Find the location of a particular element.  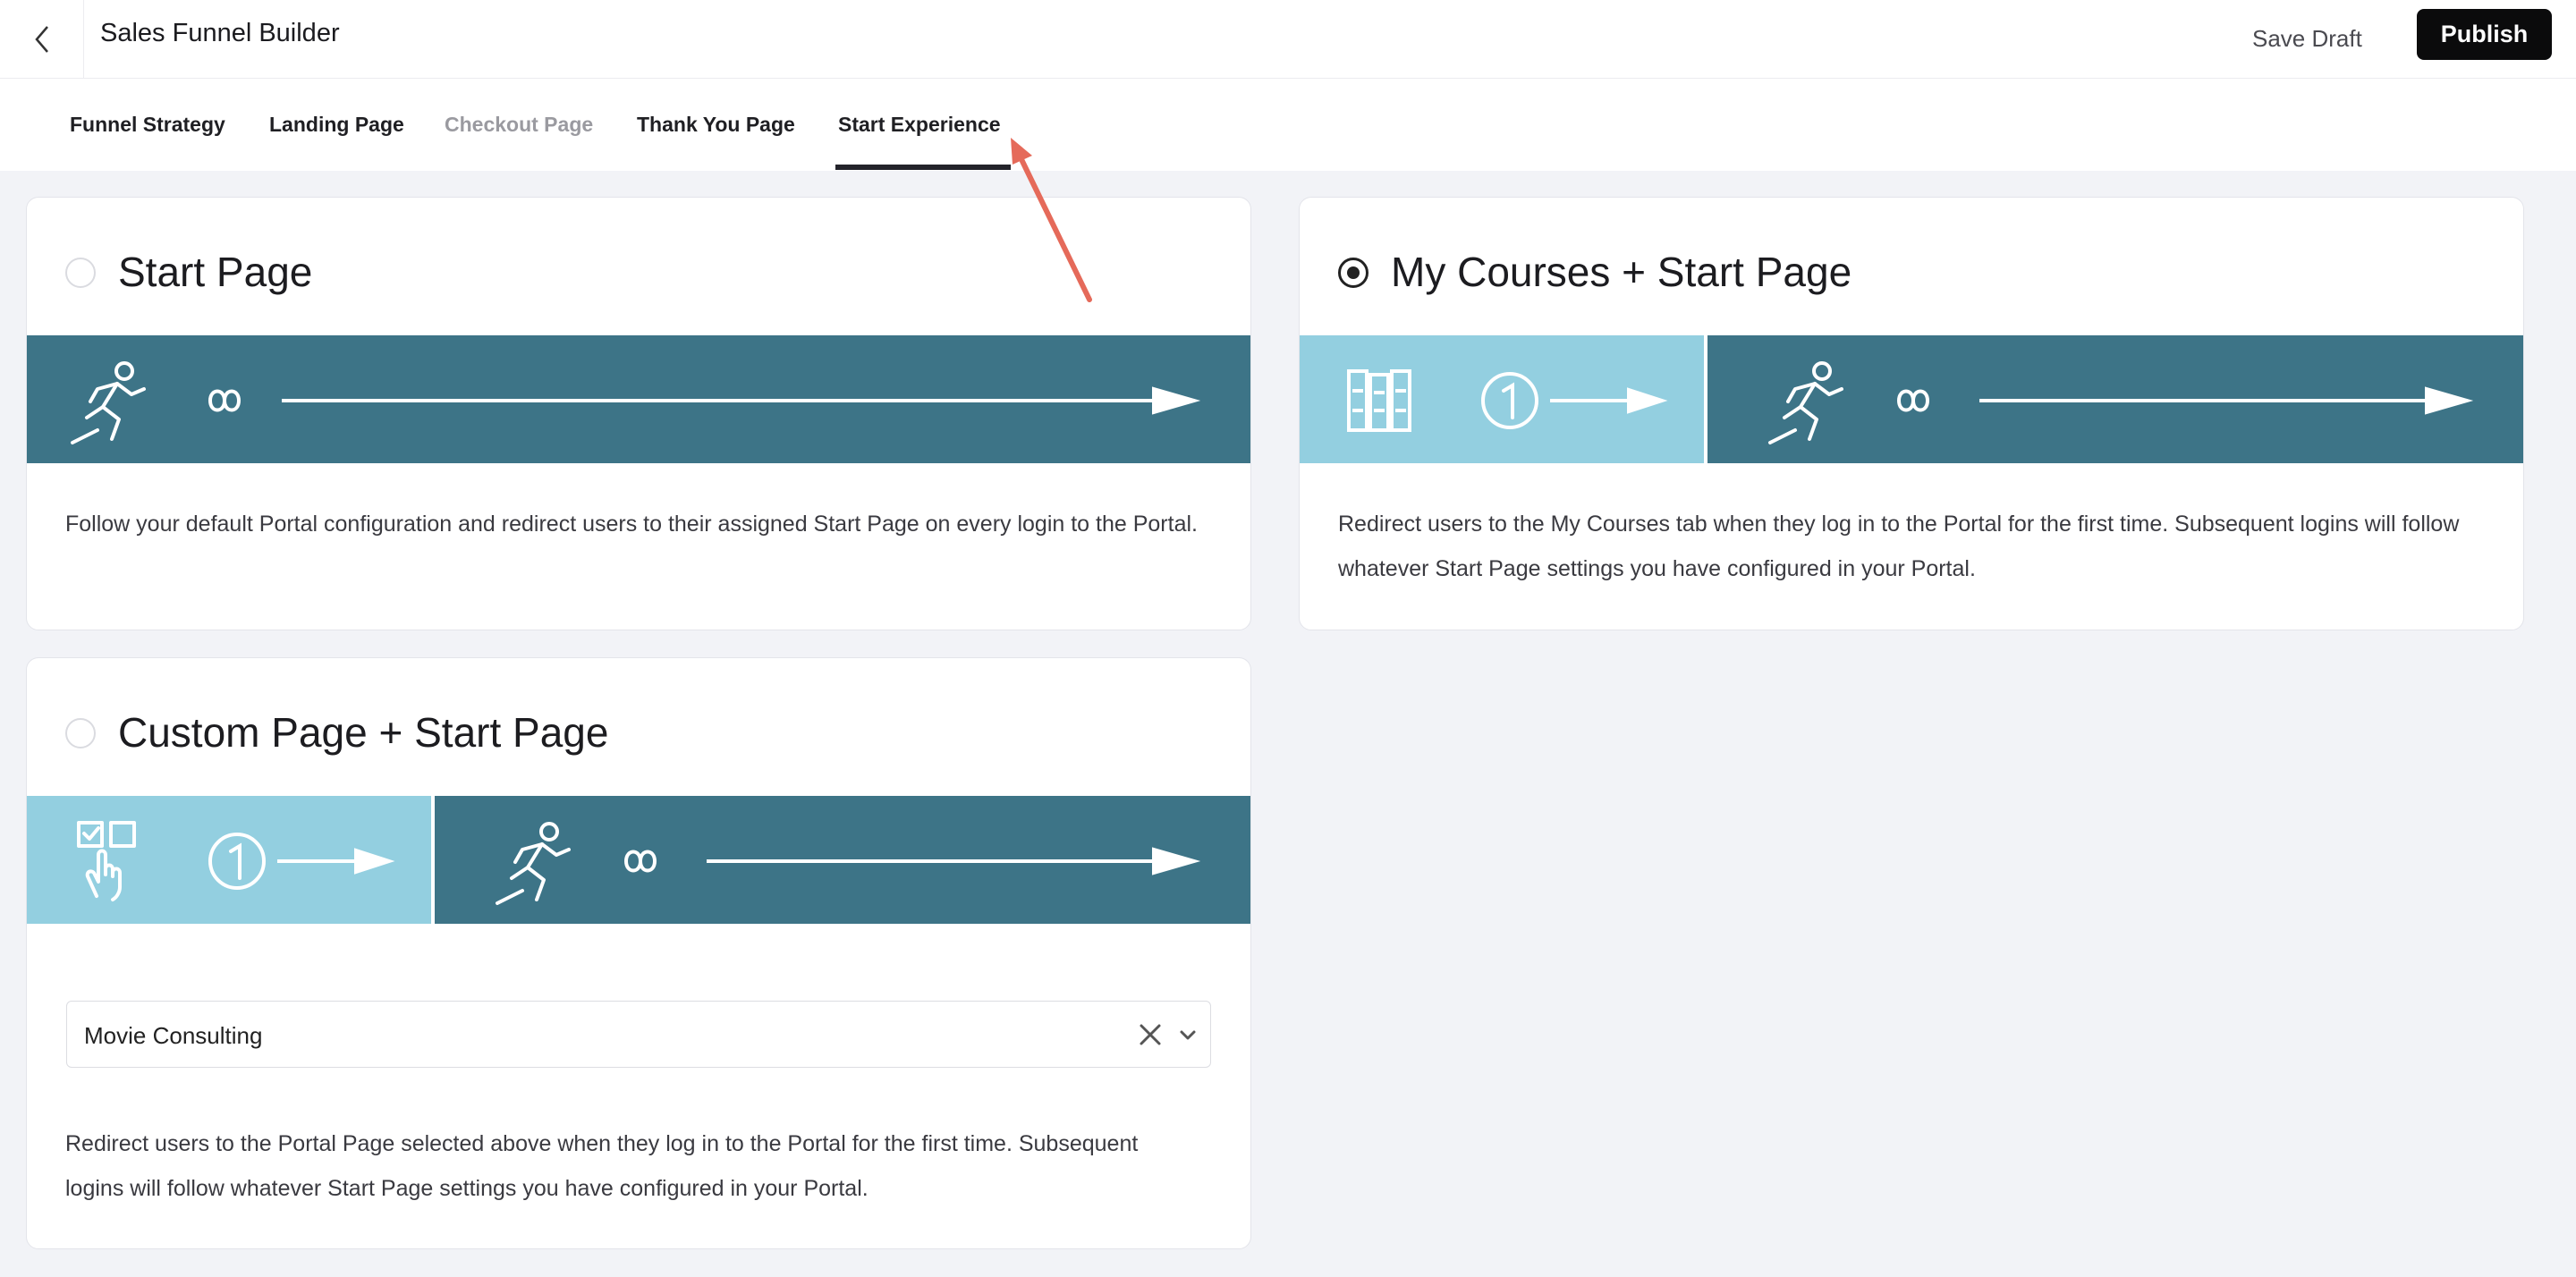

tab-thank-you-page: Thank You Page is located at coordinates (716, 125).